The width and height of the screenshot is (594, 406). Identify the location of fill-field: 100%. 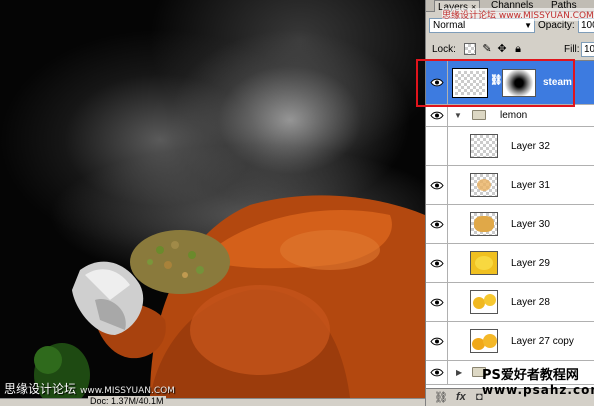
(587, 49).